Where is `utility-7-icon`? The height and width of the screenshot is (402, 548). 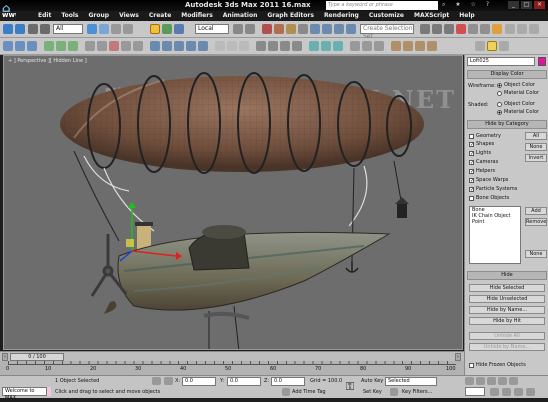
utility-7-icon is located at coordinates (338, 46).